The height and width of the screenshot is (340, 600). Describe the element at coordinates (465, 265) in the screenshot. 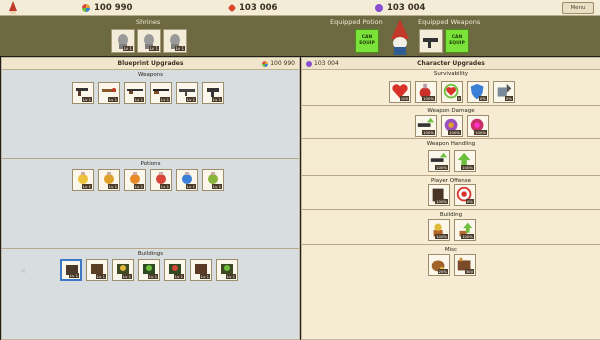

I see `ammo-upgrade: 300` at that location.